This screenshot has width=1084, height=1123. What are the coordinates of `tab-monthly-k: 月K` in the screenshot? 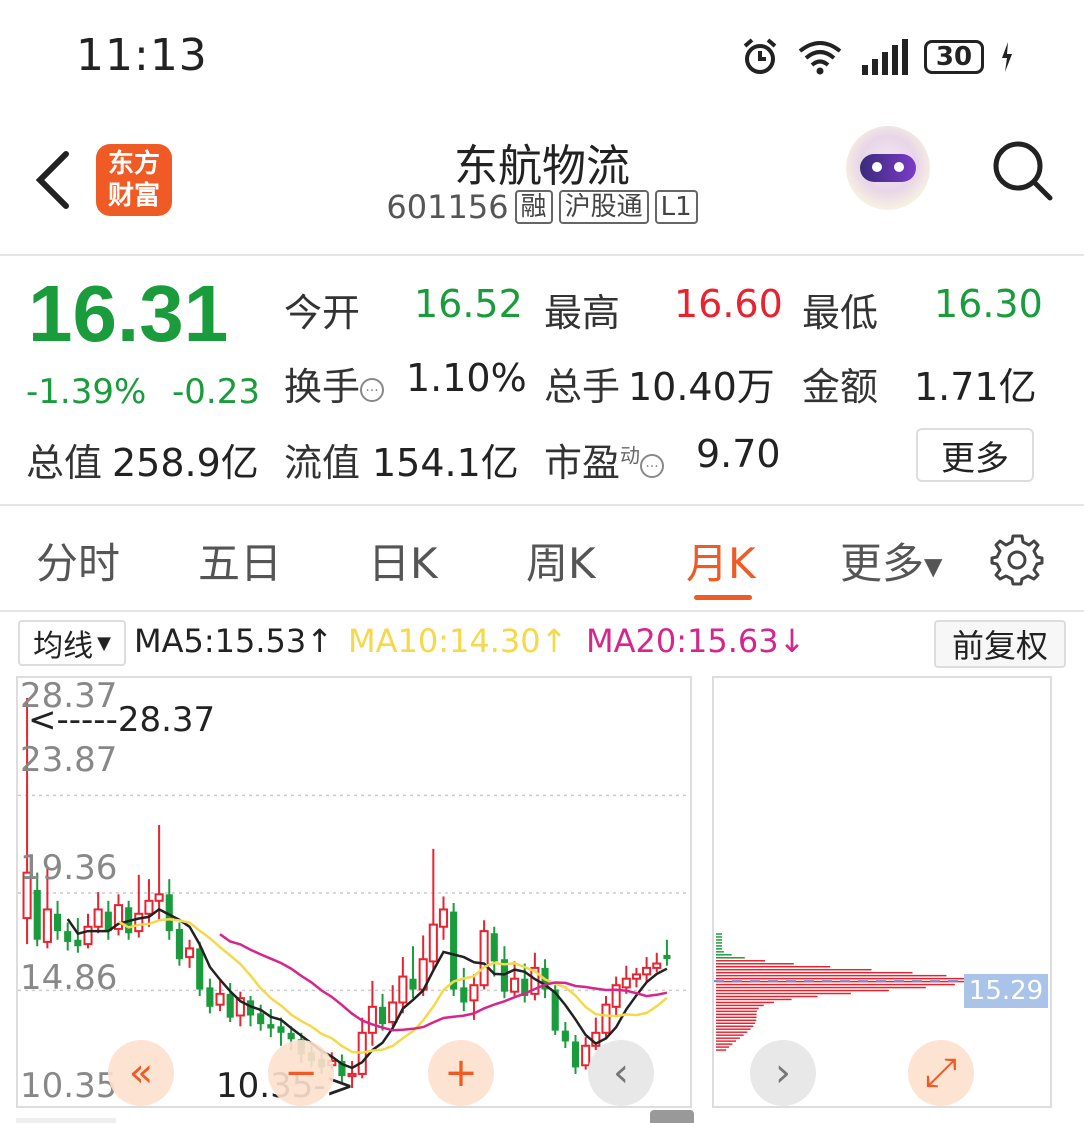 It's located at (721, 560).